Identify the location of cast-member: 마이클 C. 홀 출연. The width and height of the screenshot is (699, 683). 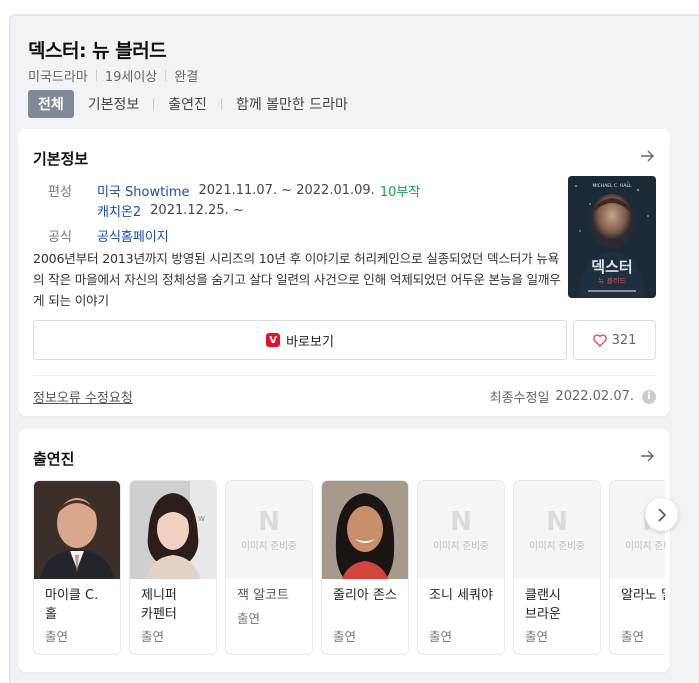
(77, 567).